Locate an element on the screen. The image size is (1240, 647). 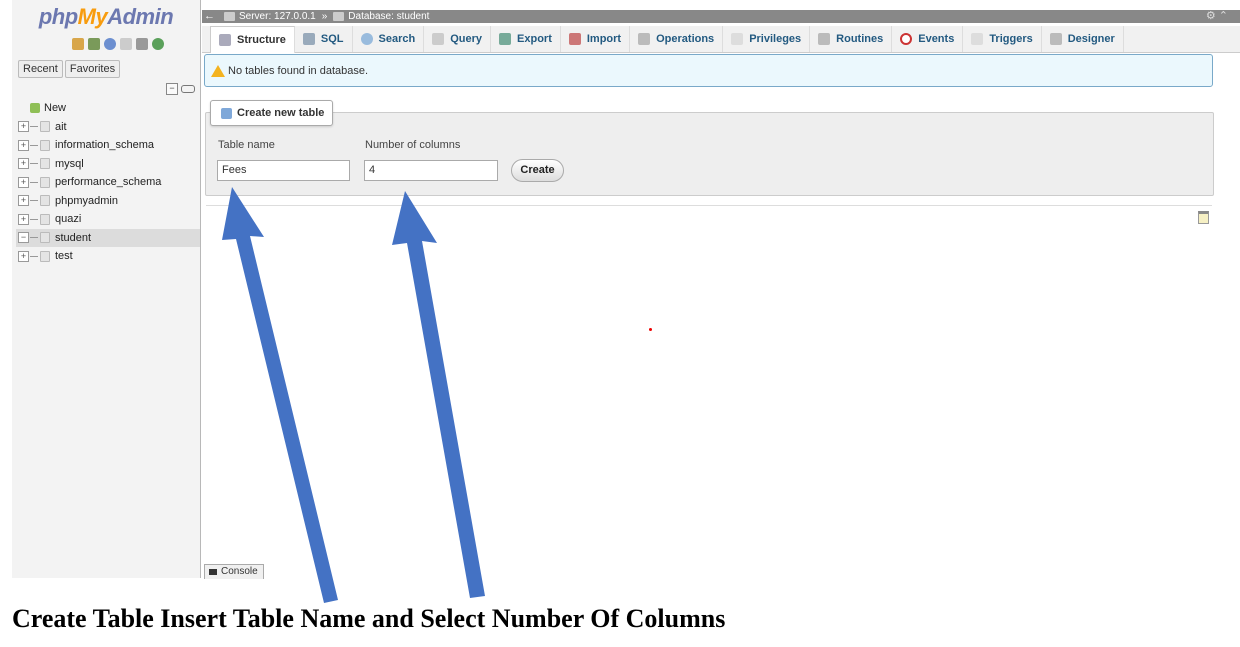
tab-query: Query is located at coordinates (458, 39).